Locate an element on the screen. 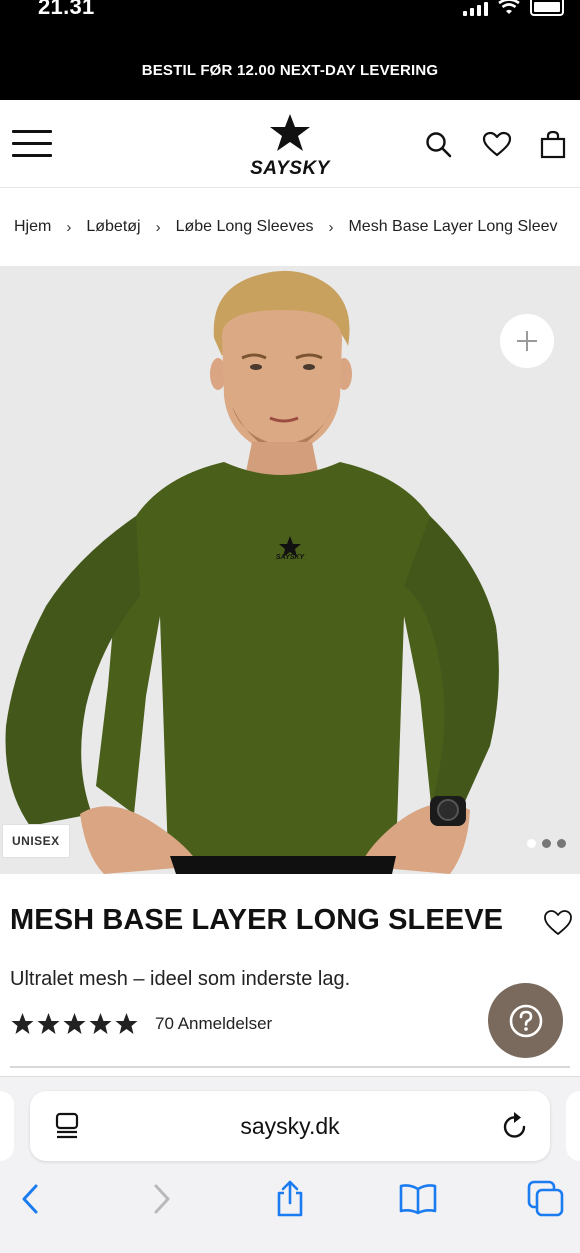 This screenshot has width=580, height=1253. bookmarks-icon is located at coordinates (418, 1199).